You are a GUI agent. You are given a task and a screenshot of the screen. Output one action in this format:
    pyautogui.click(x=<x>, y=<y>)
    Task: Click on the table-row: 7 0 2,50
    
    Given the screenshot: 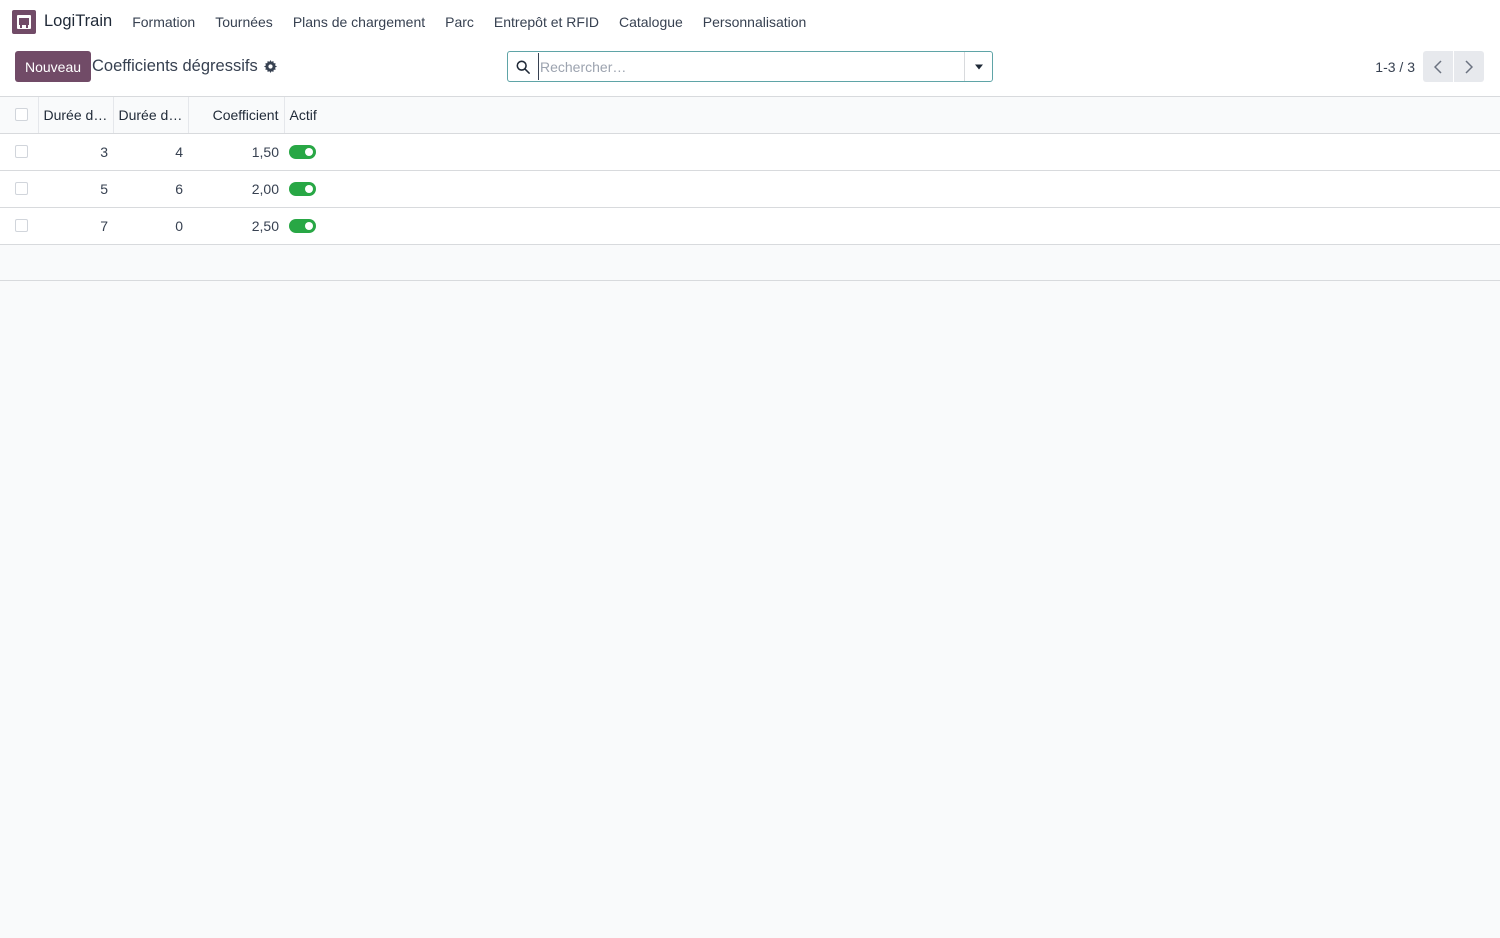 What is the action you would take?
    pyautogui.click(x=750, y=225)
    